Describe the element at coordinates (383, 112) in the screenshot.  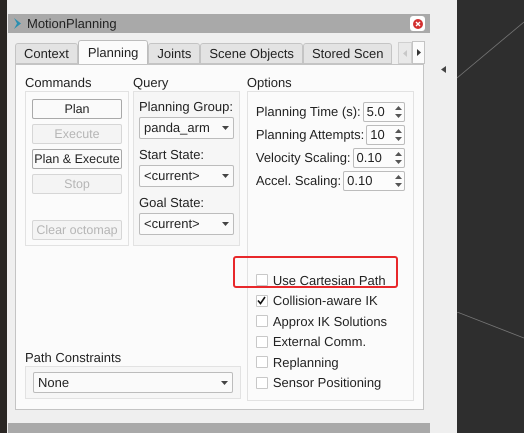
I see `spin-box: 5.0` at that location.